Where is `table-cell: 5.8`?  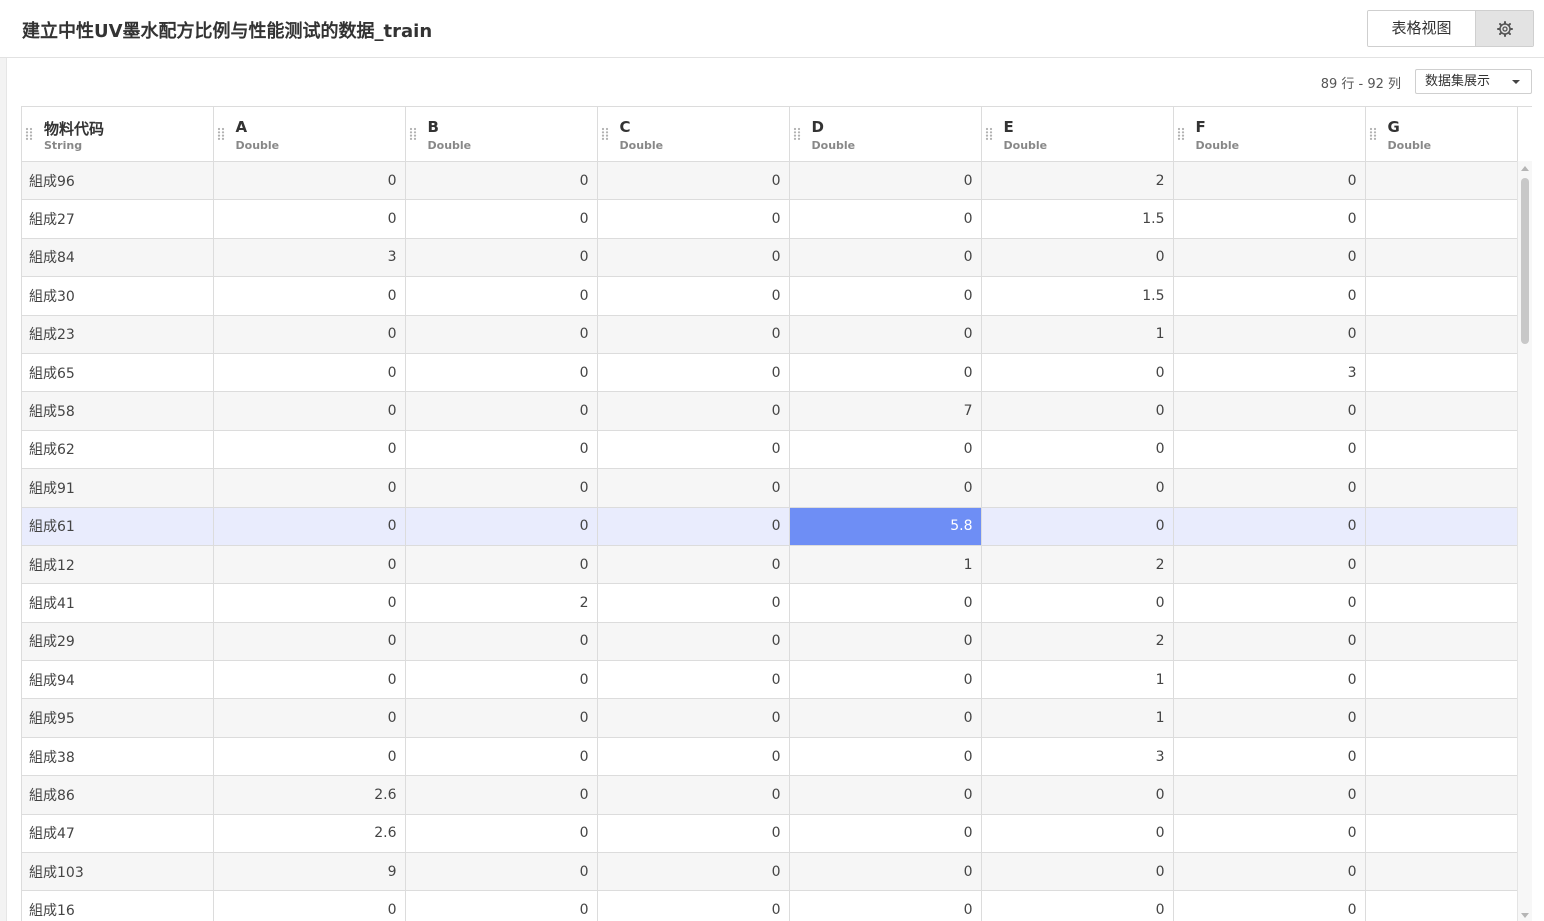
table-cell: 5.8 is located at coordinates (885, 526).